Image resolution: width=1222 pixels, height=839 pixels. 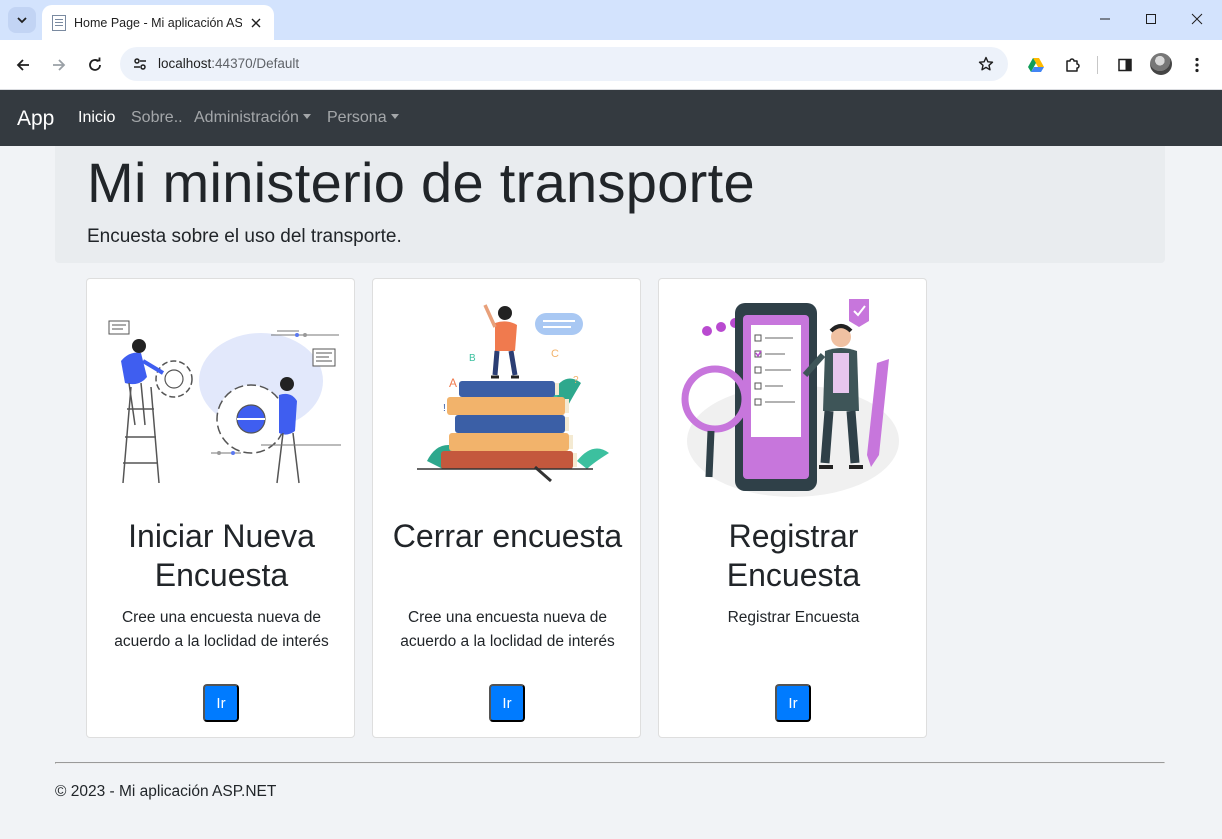 I want to click on toolbar-separator, so click(x=1097, y=65).